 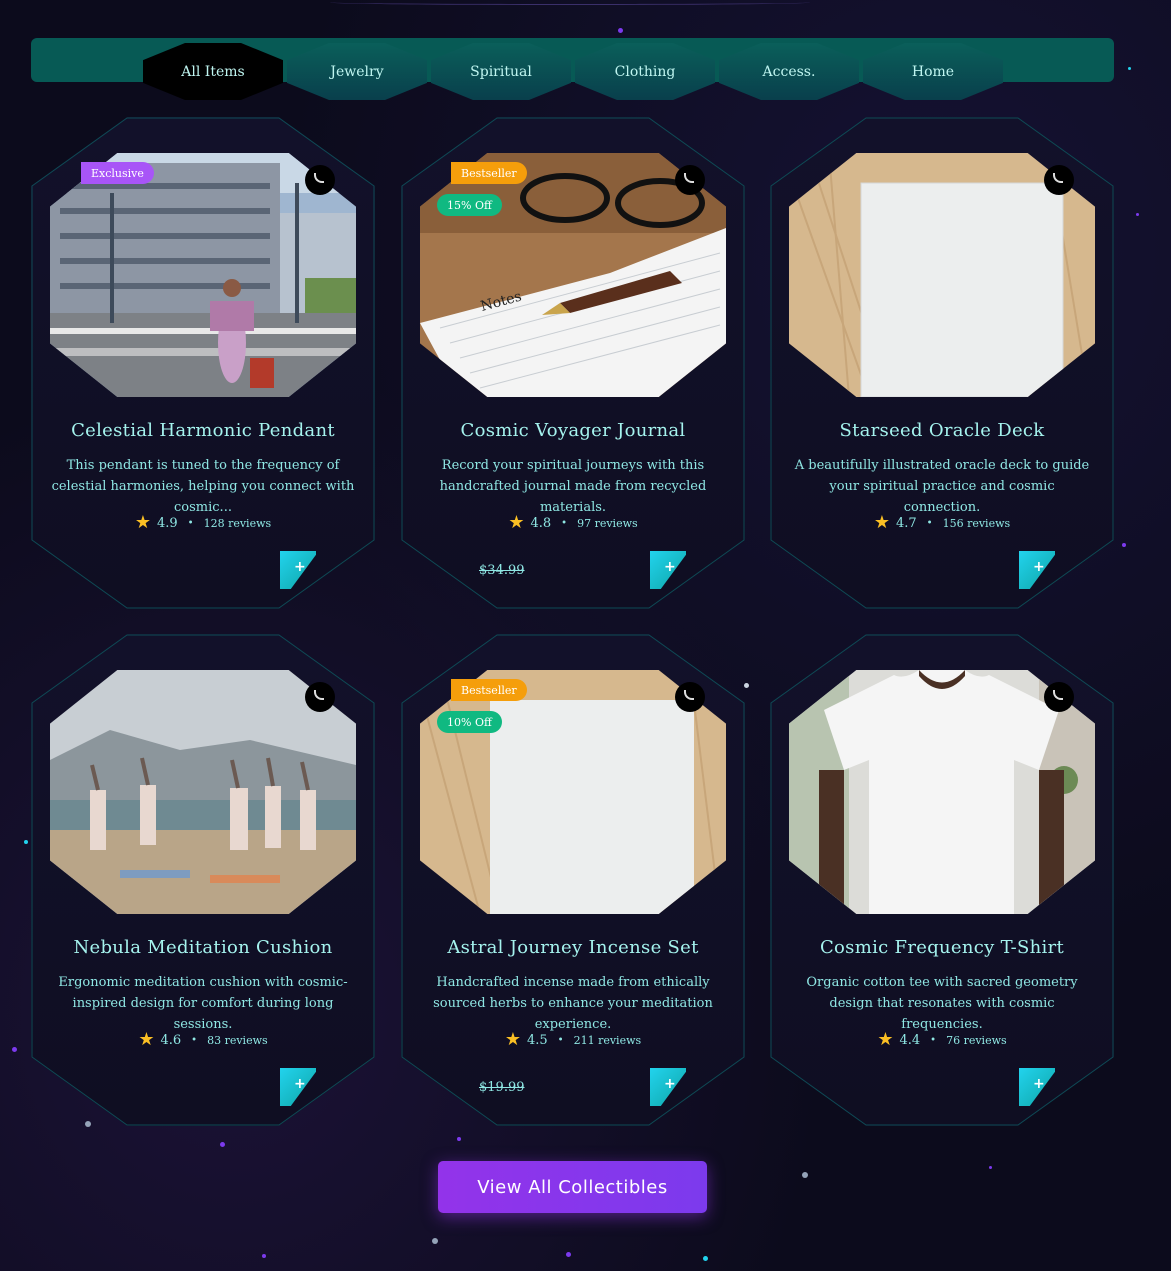 What do you see at coordinates (469, 722) in the screenshot?
I see `badge-discount: 10% Off` at bounding box center [469, 722].